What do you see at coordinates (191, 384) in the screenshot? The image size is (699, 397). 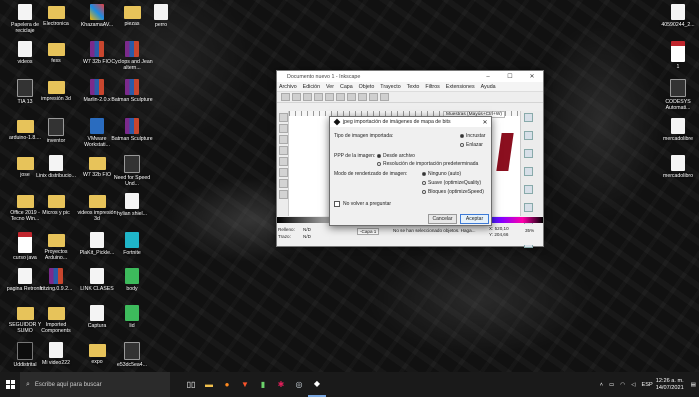 I see `task-view-icon: ▯▯` at bounding box center [191, 384].